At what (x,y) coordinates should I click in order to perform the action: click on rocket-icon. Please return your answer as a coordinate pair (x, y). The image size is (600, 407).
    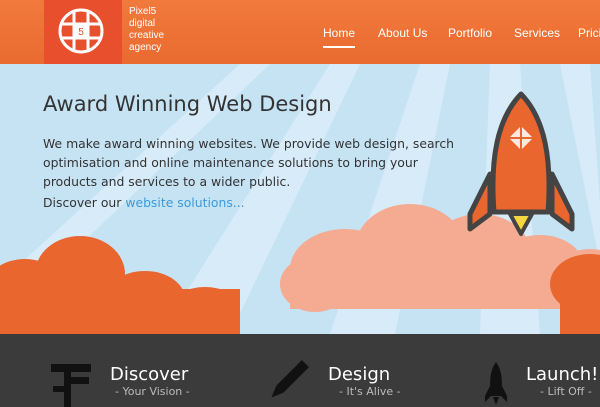
    Looking at the image, I should click on (496, 383).